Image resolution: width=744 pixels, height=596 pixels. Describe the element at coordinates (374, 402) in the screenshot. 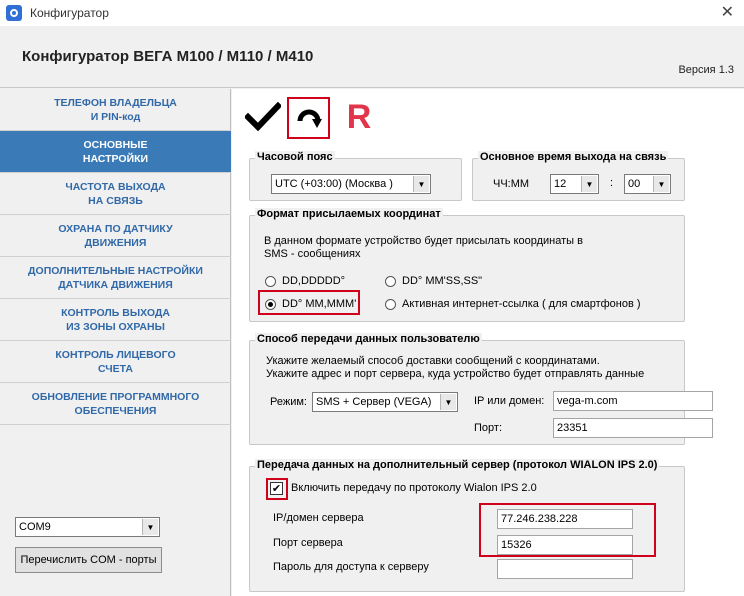

I see `mode-value: SMS + Сервер (VEGA)` at that location.